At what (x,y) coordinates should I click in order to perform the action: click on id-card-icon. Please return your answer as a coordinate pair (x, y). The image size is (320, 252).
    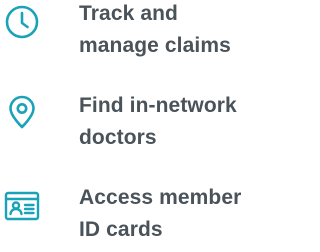
    Looking at the image, I should click on (22, 206).